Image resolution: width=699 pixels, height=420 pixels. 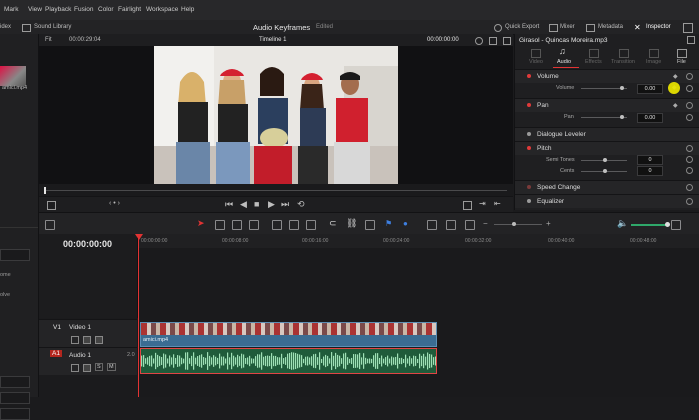 I want to click on menu-help: Help, so click(x=187, y=9).